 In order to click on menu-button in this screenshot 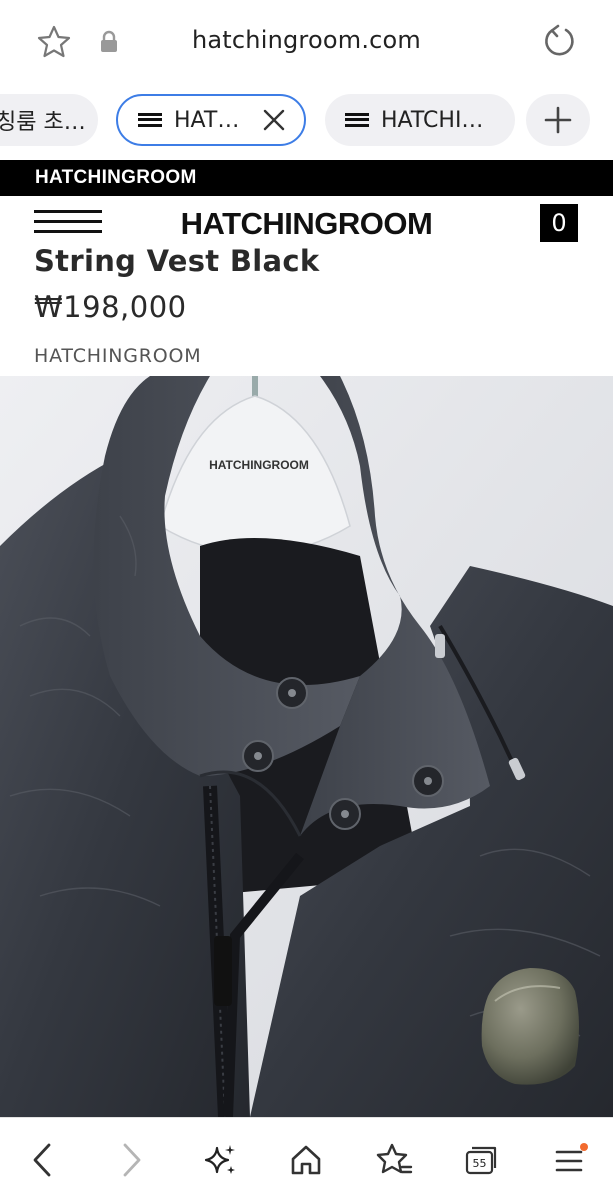, I will do `click(570, 1160)`.